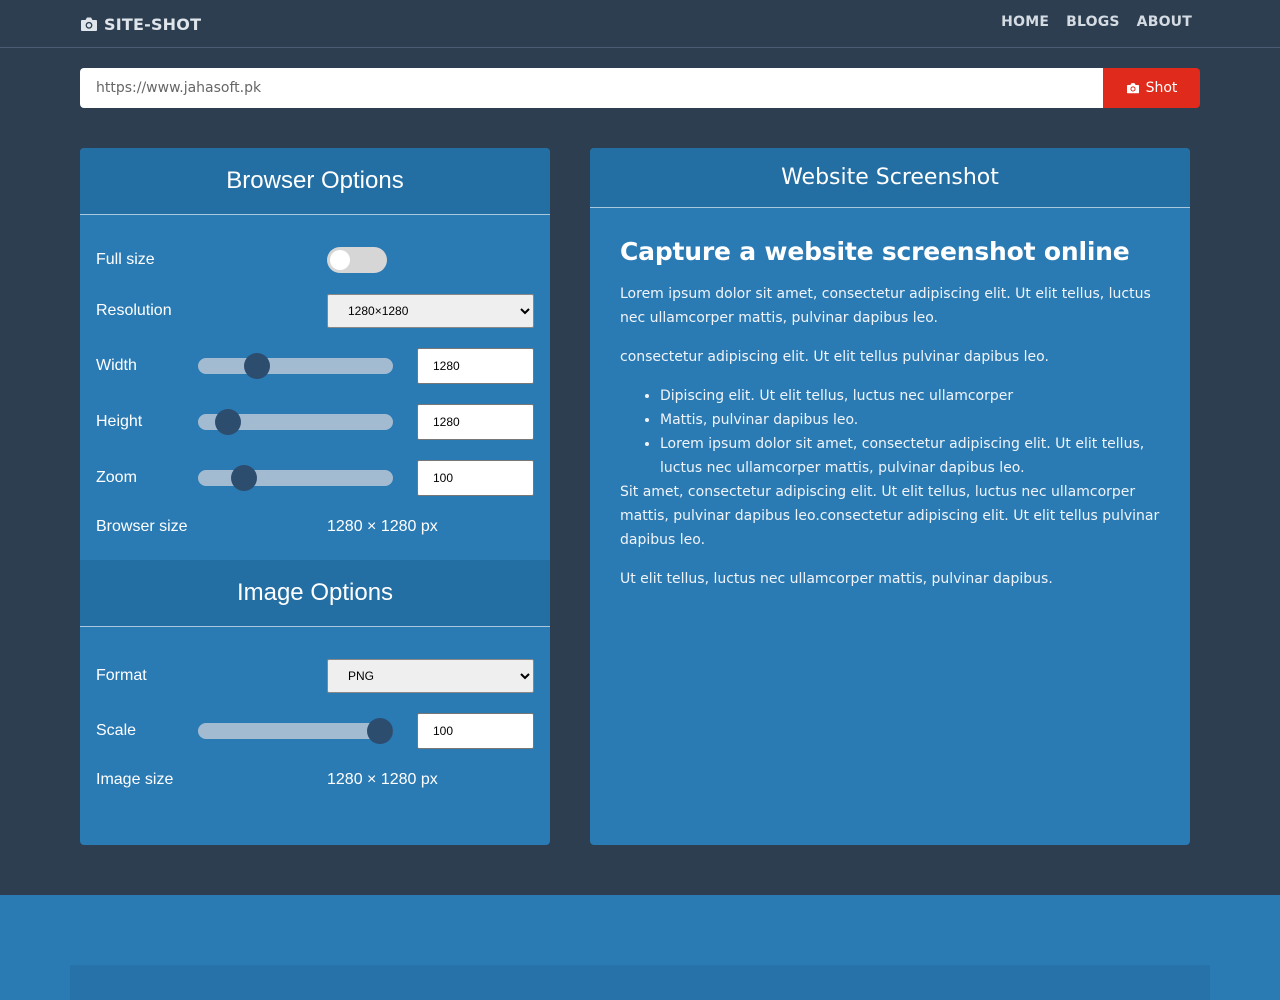 The image size is (1280, 1000). Describe the element at coordinates (640, 947) in the screenshot. I see `footer` at that location.